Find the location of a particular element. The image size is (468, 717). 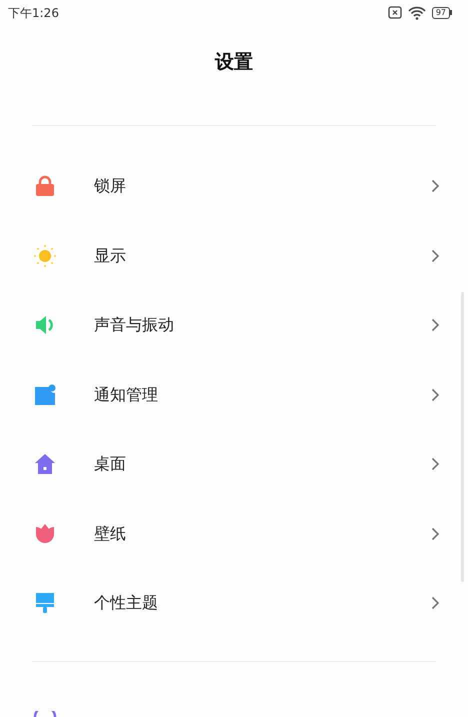

page-title: 设置 is located at coordinates (234, 63).